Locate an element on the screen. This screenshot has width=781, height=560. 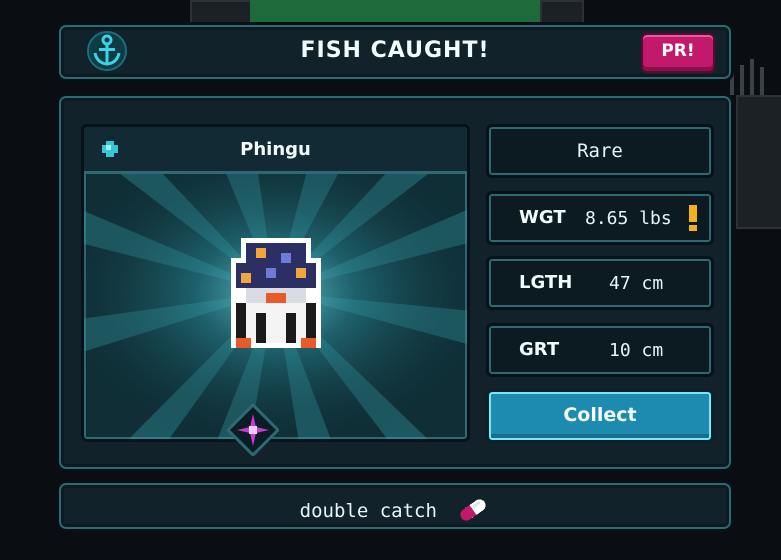
fish-name: Phingu is located at coordinates (275, 149).